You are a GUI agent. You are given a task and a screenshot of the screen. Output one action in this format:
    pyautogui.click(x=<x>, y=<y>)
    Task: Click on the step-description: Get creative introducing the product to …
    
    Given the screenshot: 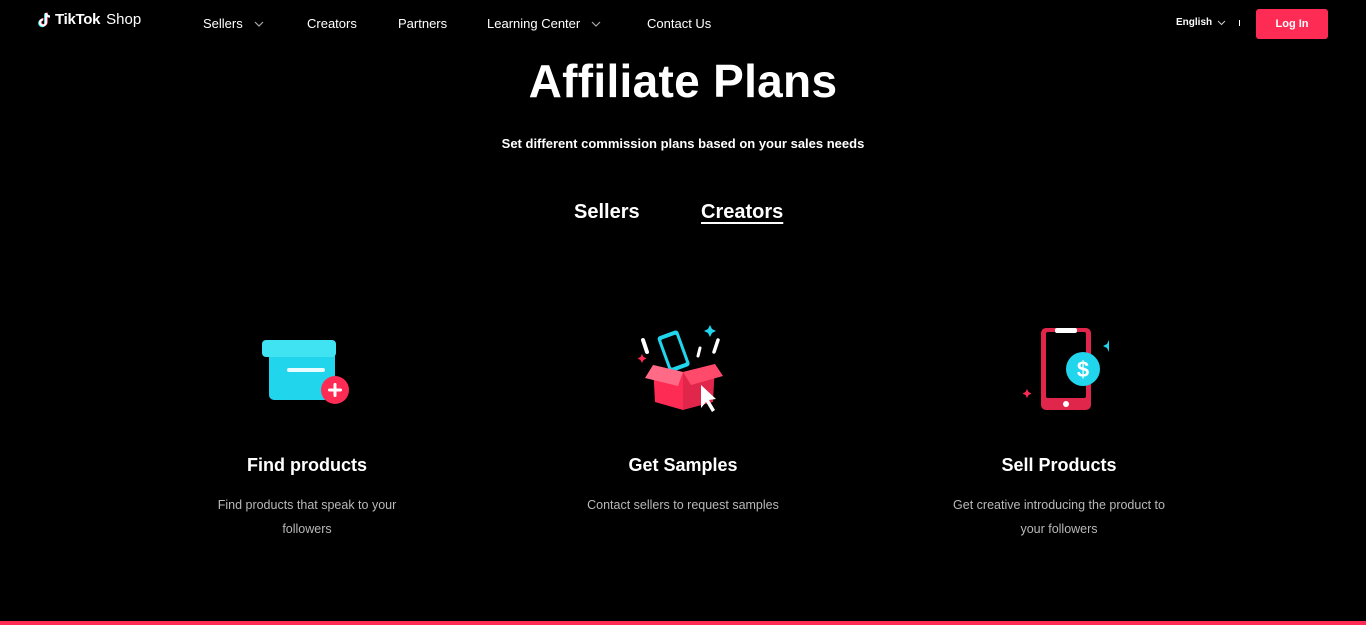 What is the action you would take?
    pyautogui.click(x=1059, y=517)
    